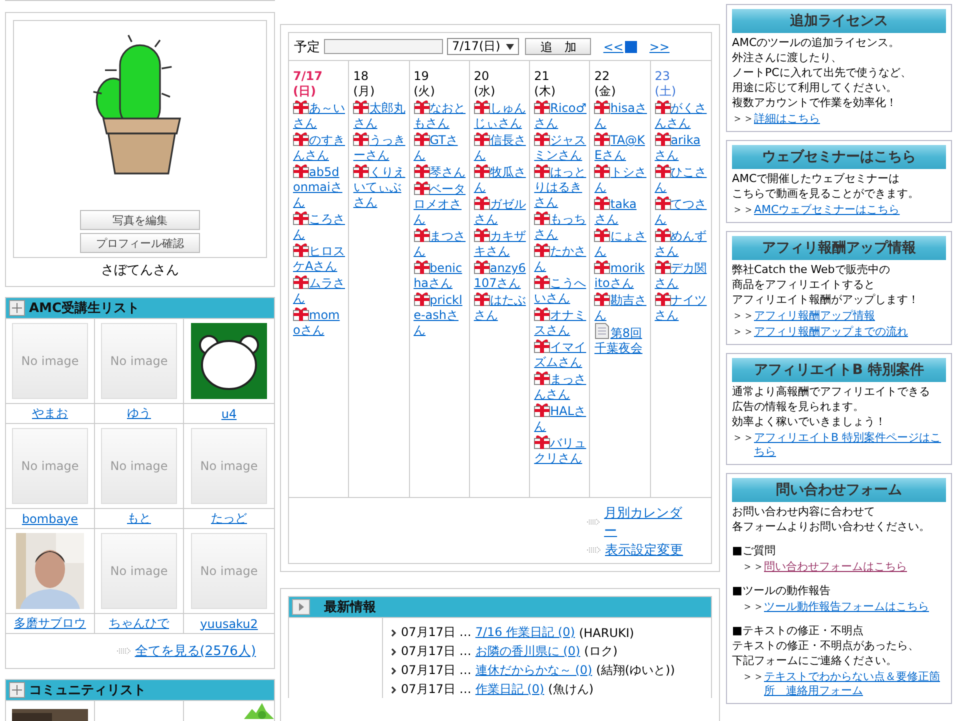 The height and width of the screenshot is (721, 959). What do you see at coordinates (681, 211) in the screenshot?
I see `calendar-entry-link: てつさん` at bounding box center [681, 211].